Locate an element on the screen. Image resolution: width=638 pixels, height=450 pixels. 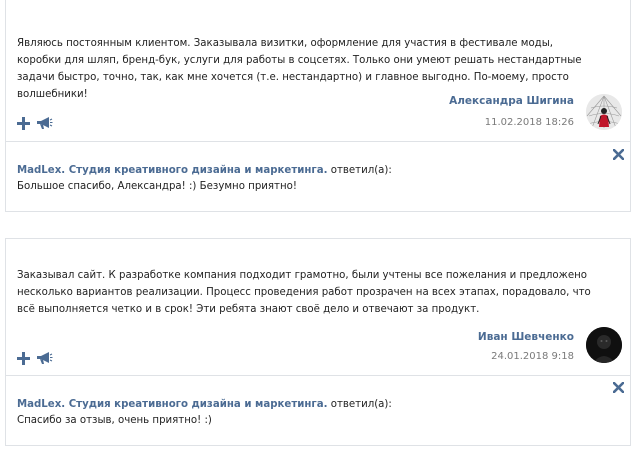
review-author: Иван Шевченко is located at coordinates (526, 337).